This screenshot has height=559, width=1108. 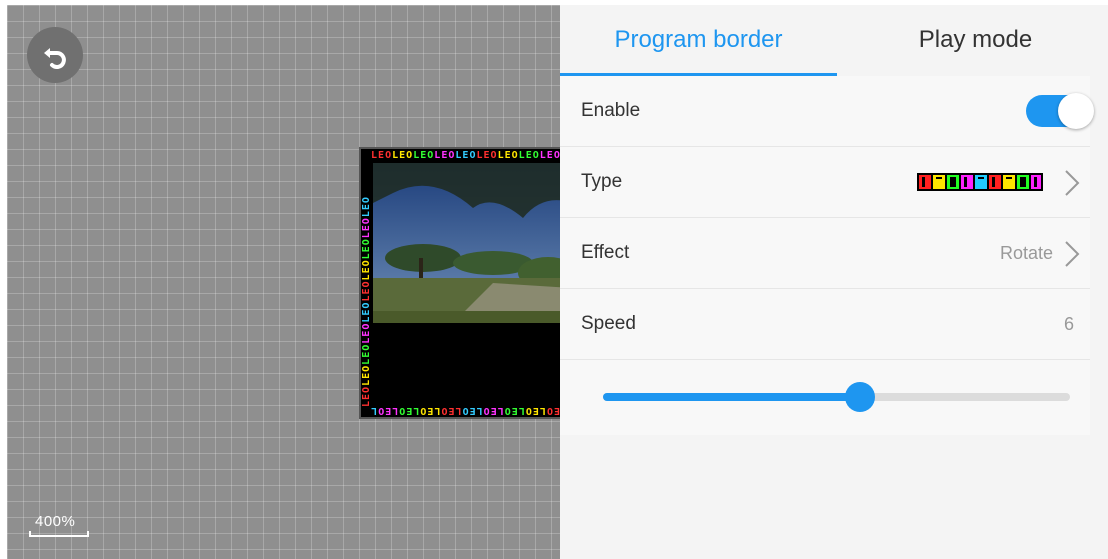 I want to click on border-left-text: LEOLEOLEOLEOLEOLEOLEOLEOLEOLEO, so click(x=367, y=301).